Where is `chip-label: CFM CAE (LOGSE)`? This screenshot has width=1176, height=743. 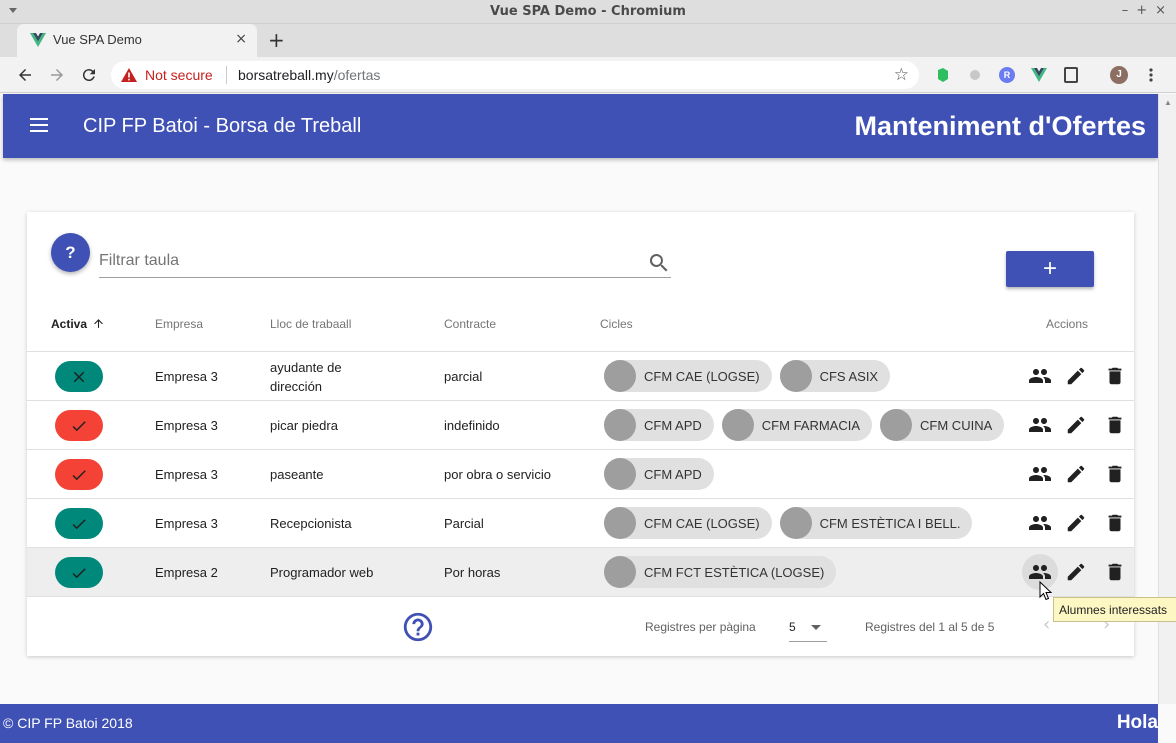 chip-label: CFM CAE (LOGSE) is located at coordinates (702, 376).